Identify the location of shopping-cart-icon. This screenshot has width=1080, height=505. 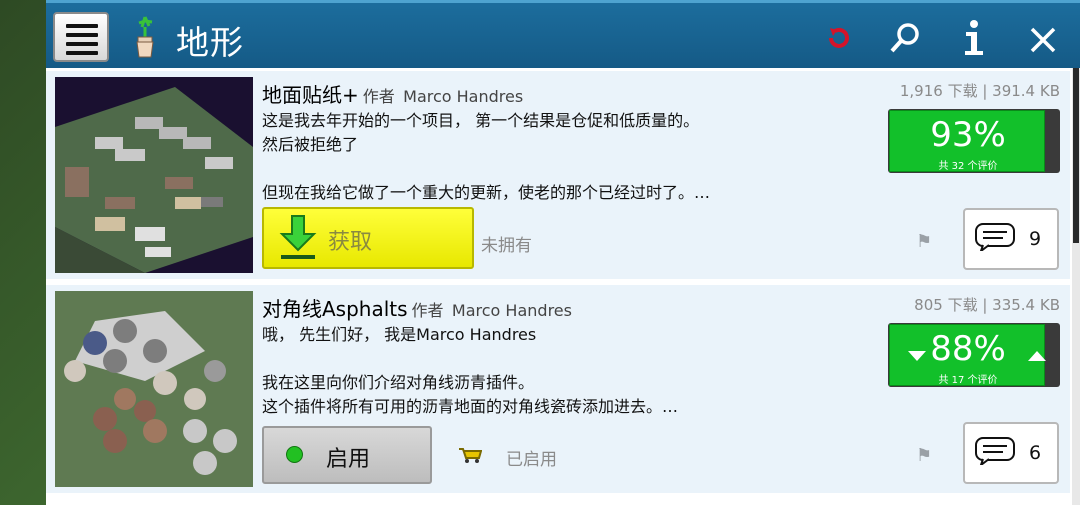
(470, 455).